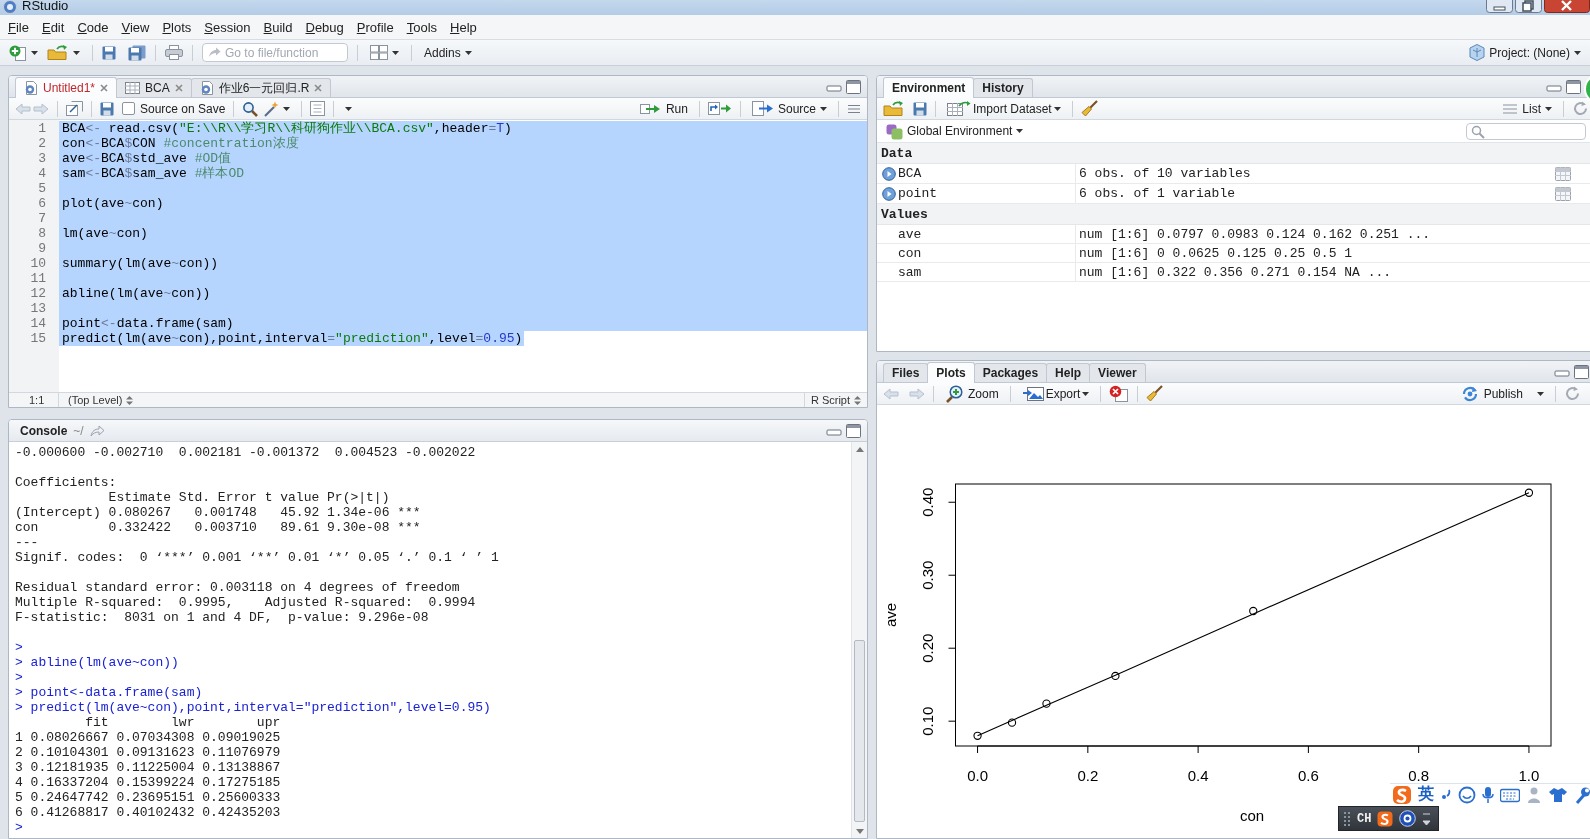  Describe the element at coordinates (1364, 818) in the screenshot. I see `input-language: CH` at that location.